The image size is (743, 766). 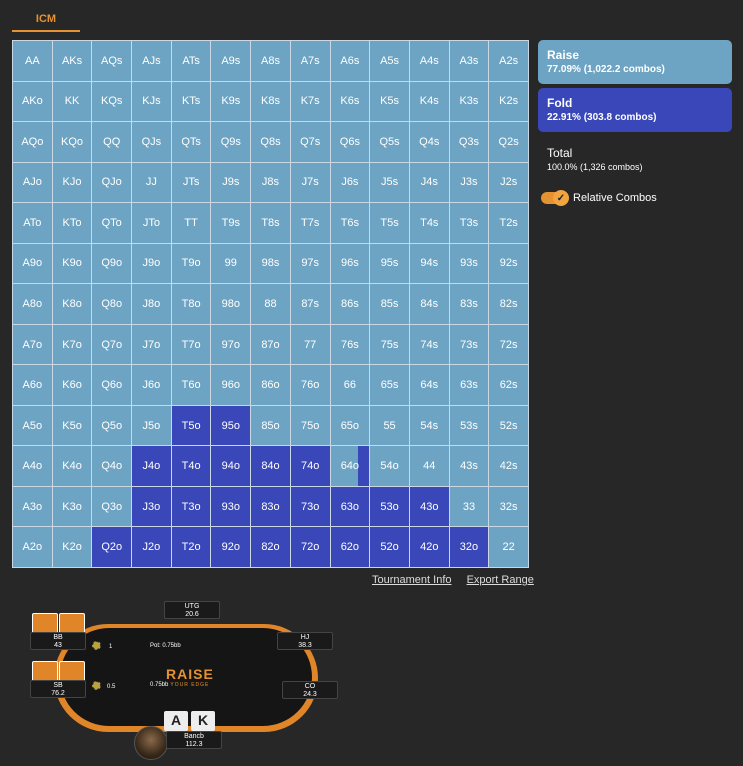 I want to click on hand-cell: 85o, so click(x=270, y=425).